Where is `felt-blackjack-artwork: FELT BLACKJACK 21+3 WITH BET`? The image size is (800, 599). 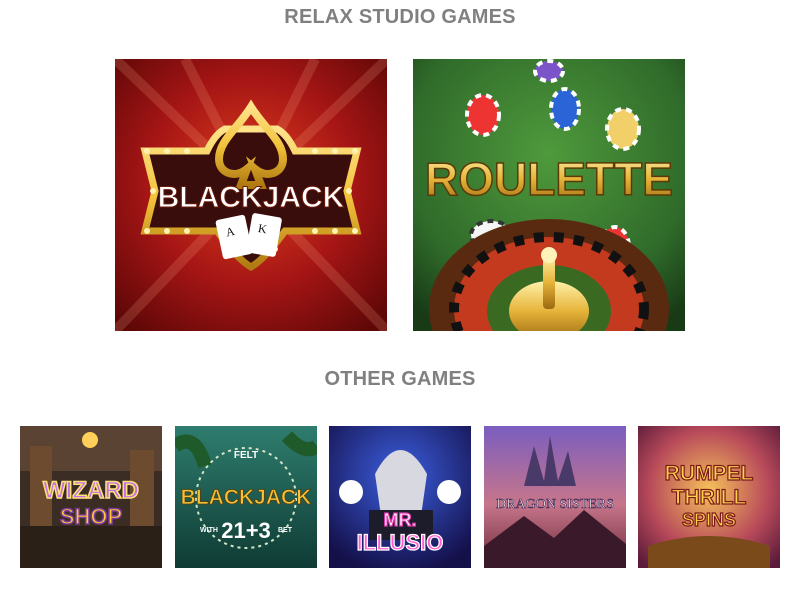
felt-blackjack-artwork: FELT BLACKJACK 21+3 WITH BET is located at coordinates (246, 497).